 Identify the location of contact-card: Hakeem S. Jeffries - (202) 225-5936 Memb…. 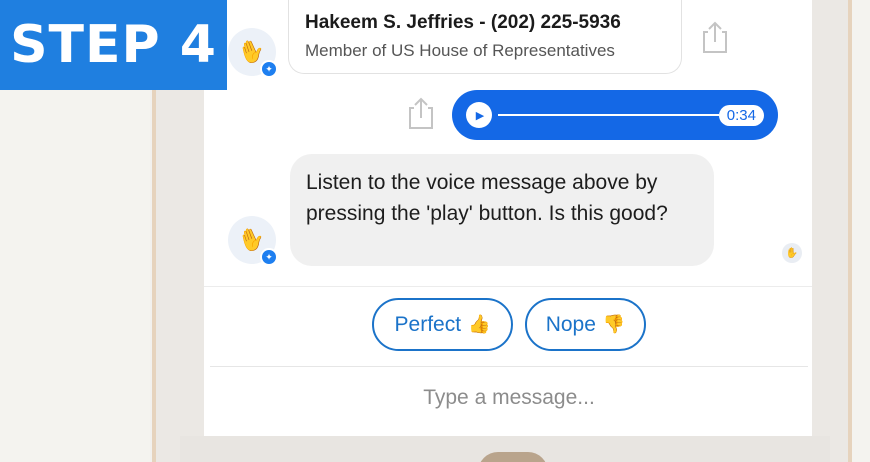
(485, 37).